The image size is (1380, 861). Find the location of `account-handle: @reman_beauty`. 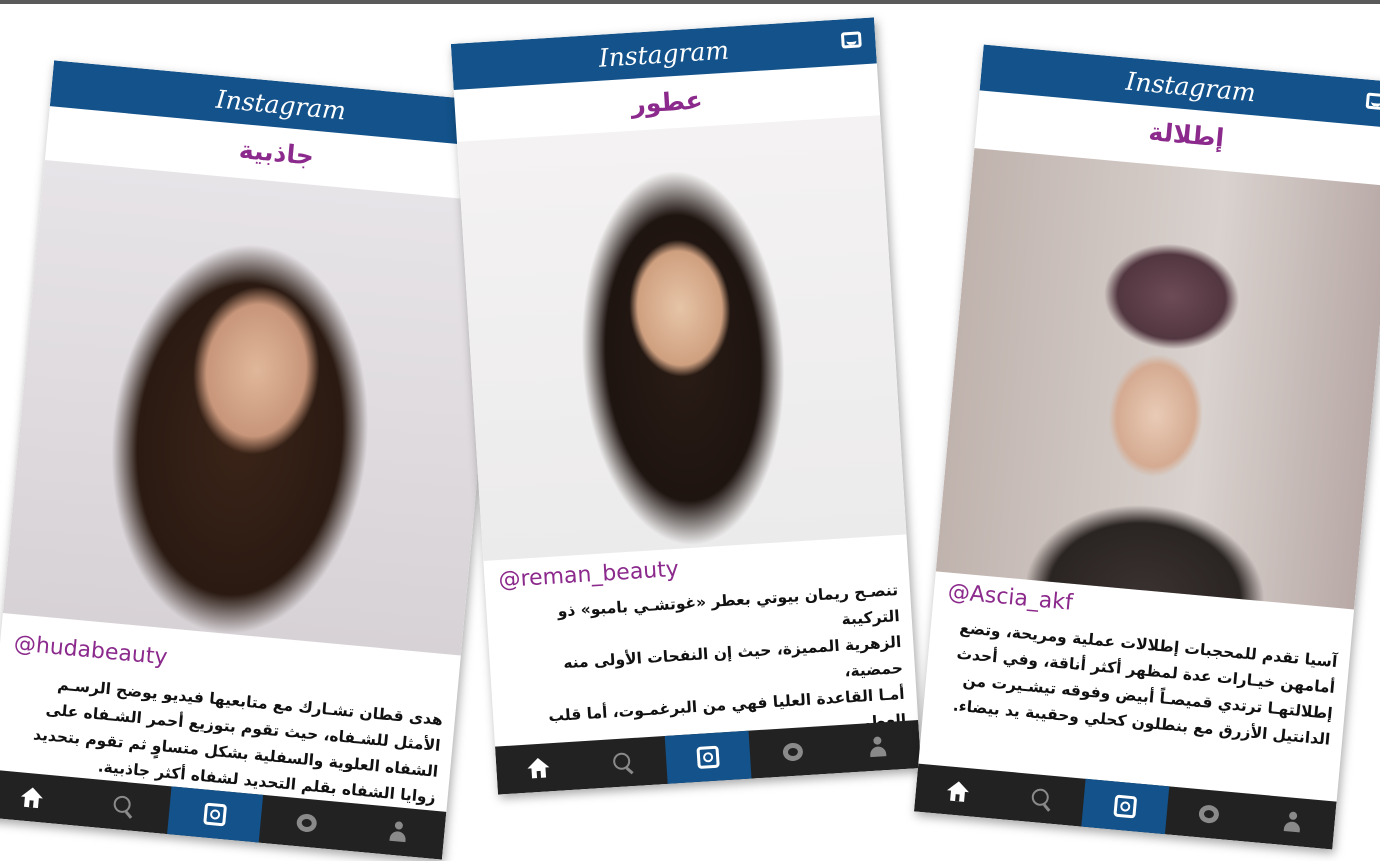

account-handle: @reman_beauty is located at coordinates (589, 575).